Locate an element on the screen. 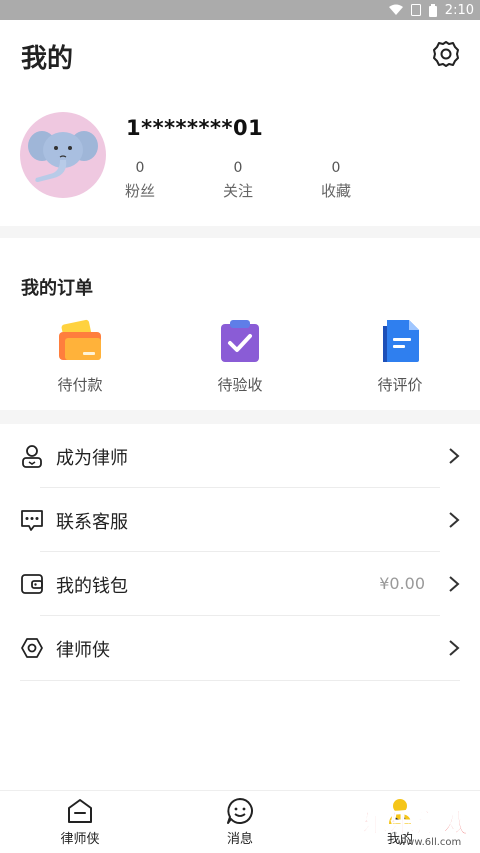  chat-dots-icon is located at coordinates (32, 520).